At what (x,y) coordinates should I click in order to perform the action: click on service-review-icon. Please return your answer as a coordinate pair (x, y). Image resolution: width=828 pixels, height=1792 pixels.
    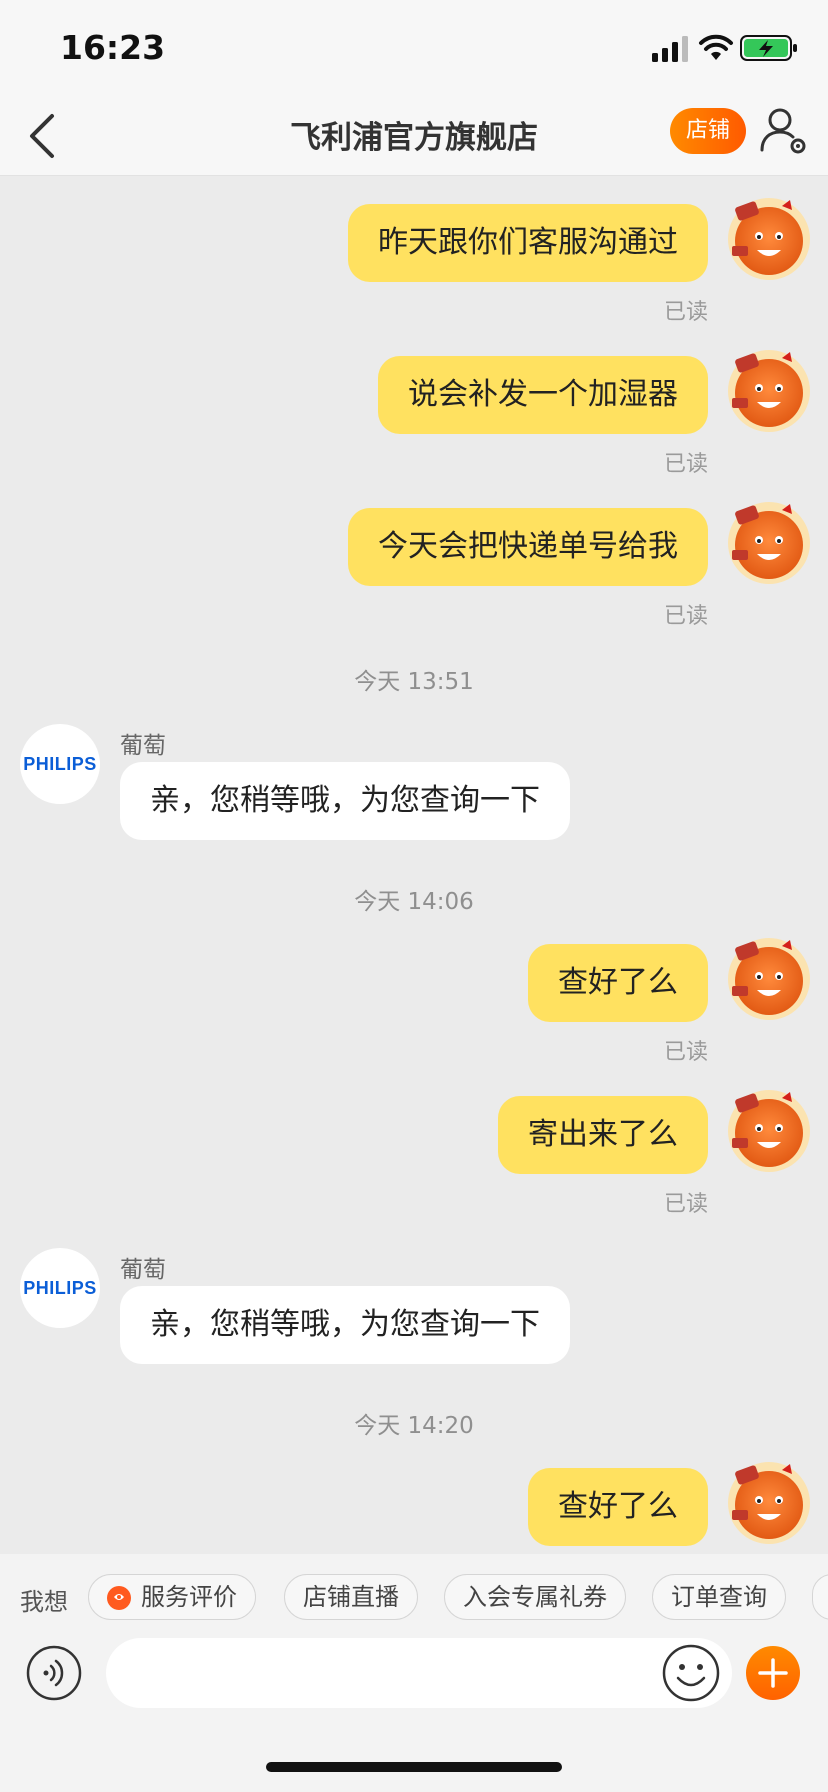
    Looking at the image, I should click on (119, 1598).